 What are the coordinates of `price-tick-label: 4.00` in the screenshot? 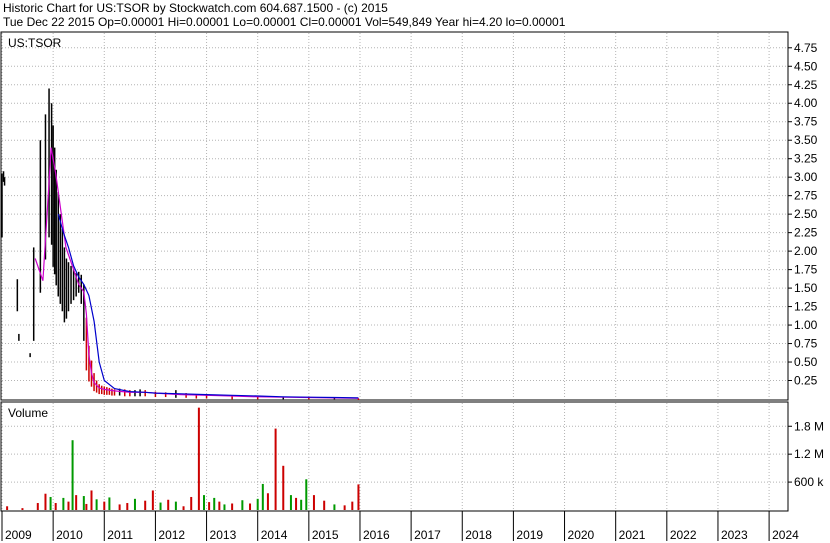 It's located at (806, 103).